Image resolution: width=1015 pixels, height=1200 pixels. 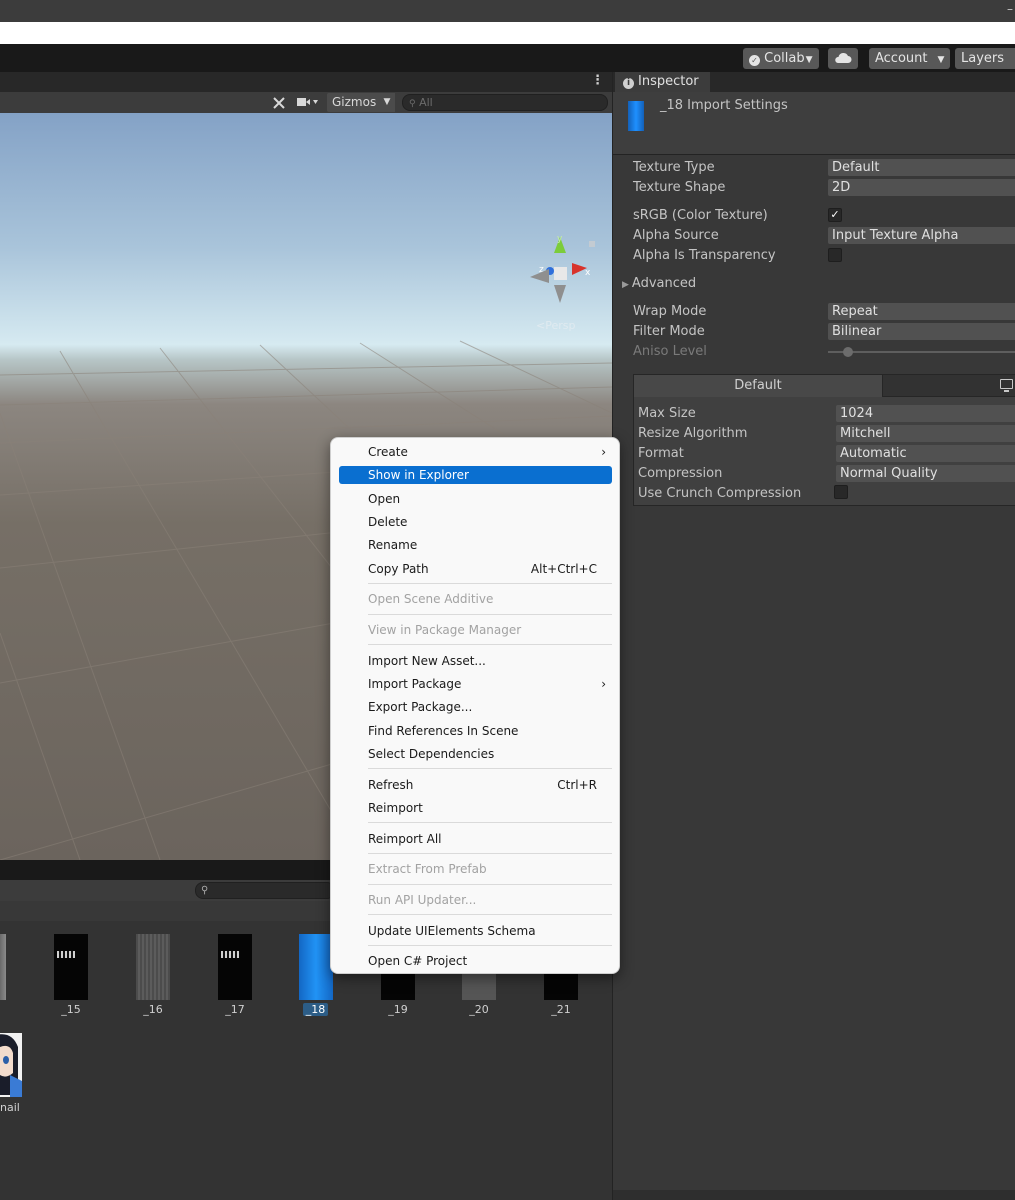 What do you see at coordinates (588, 273) in the screenshot?
I see `svg-text: x` at bounding box center [588, 273].